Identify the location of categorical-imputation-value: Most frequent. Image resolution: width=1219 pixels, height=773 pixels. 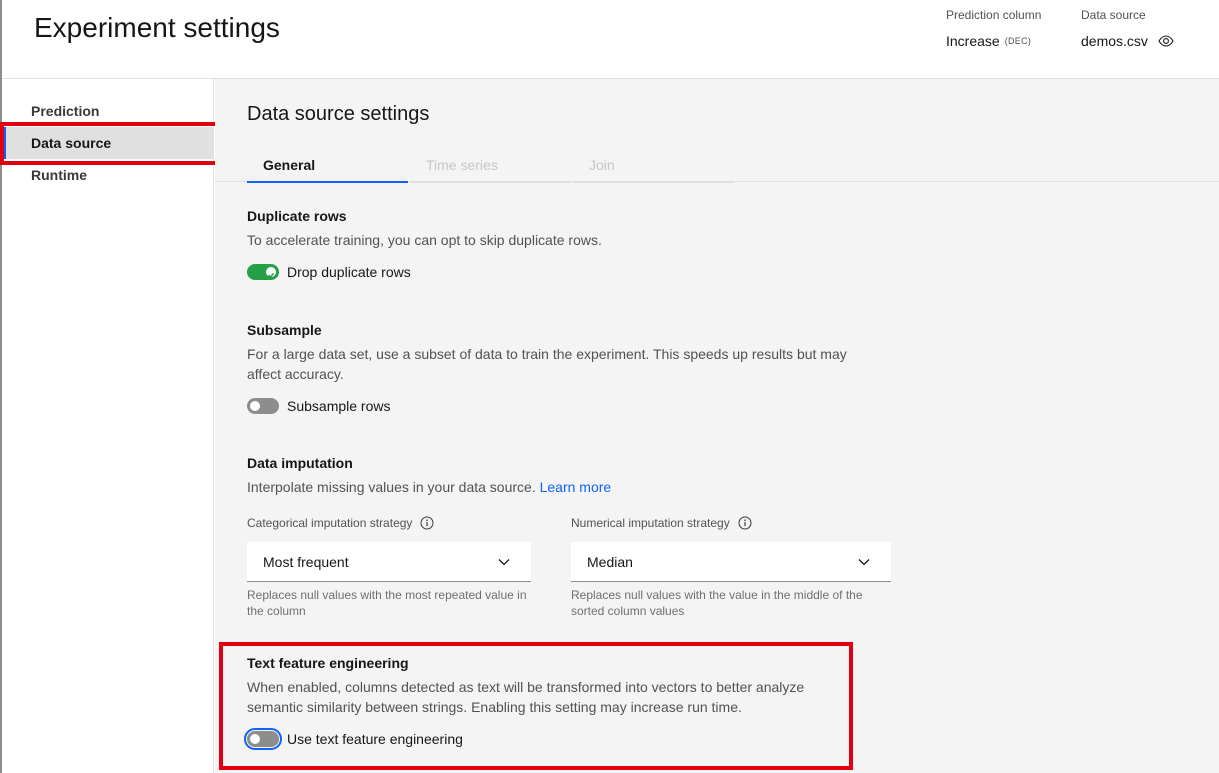
(306, 561).